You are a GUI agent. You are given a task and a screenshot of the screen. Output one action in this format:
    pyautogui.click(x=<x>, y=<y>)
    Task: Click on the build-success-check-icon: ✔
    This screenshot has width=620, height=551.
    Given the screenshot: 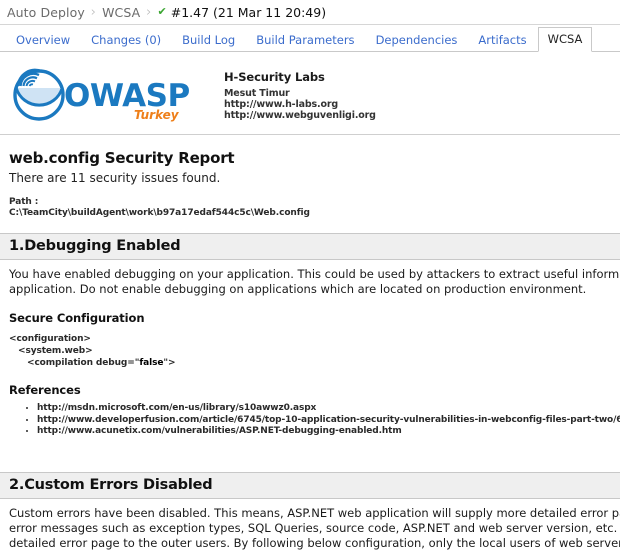 What is the action you would take?
    pyautogui.click(x=162, y=11)
    